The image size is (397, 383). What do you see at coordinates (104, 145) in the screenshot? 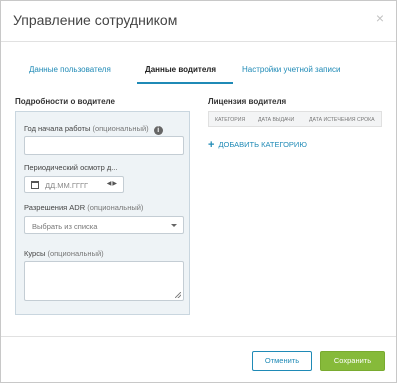
I see `start-year-input` at bounding box center [104, 145].